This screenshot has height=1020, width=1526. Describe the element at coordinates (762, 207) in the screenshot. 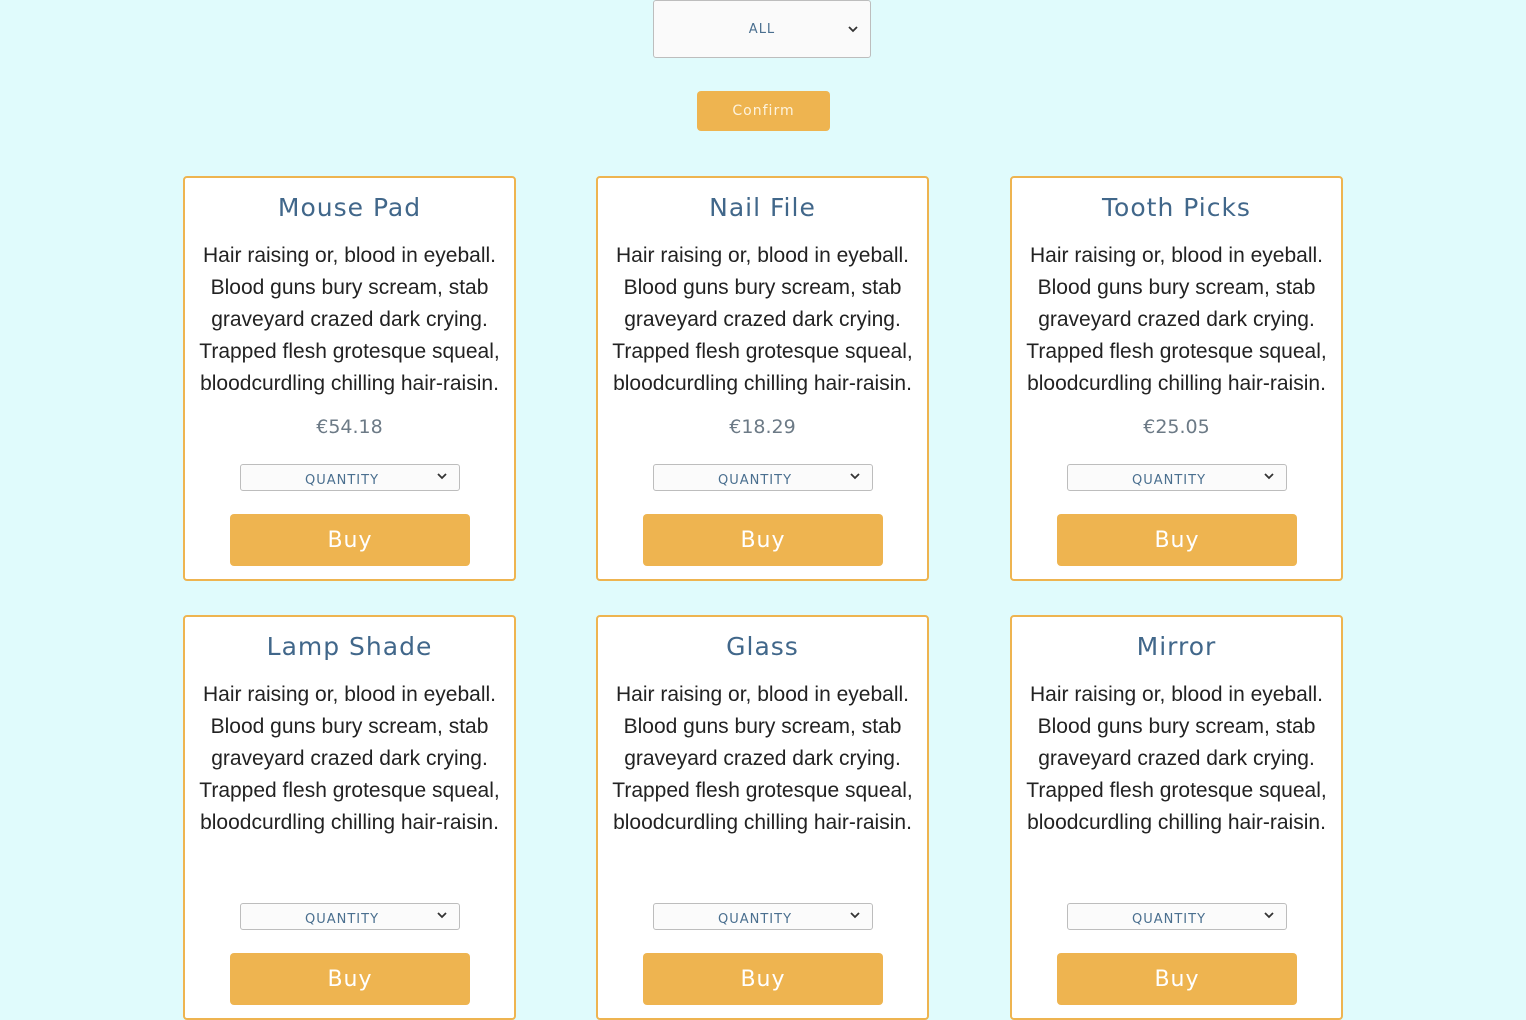

I see `product-name: Nail File` at that location.